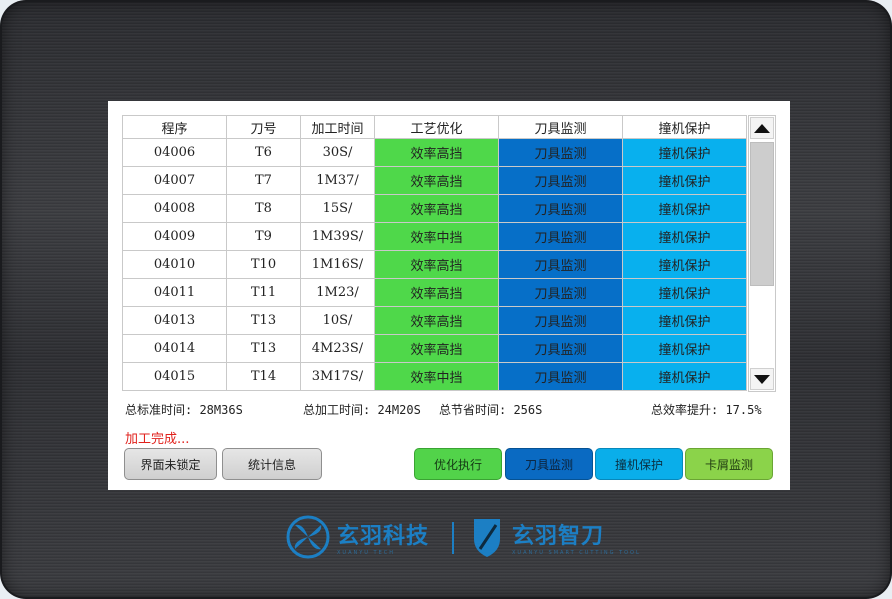 This screenshot has height=599, width=892. I want to click on lock-button: 界面未锁定, so click(170, 464).